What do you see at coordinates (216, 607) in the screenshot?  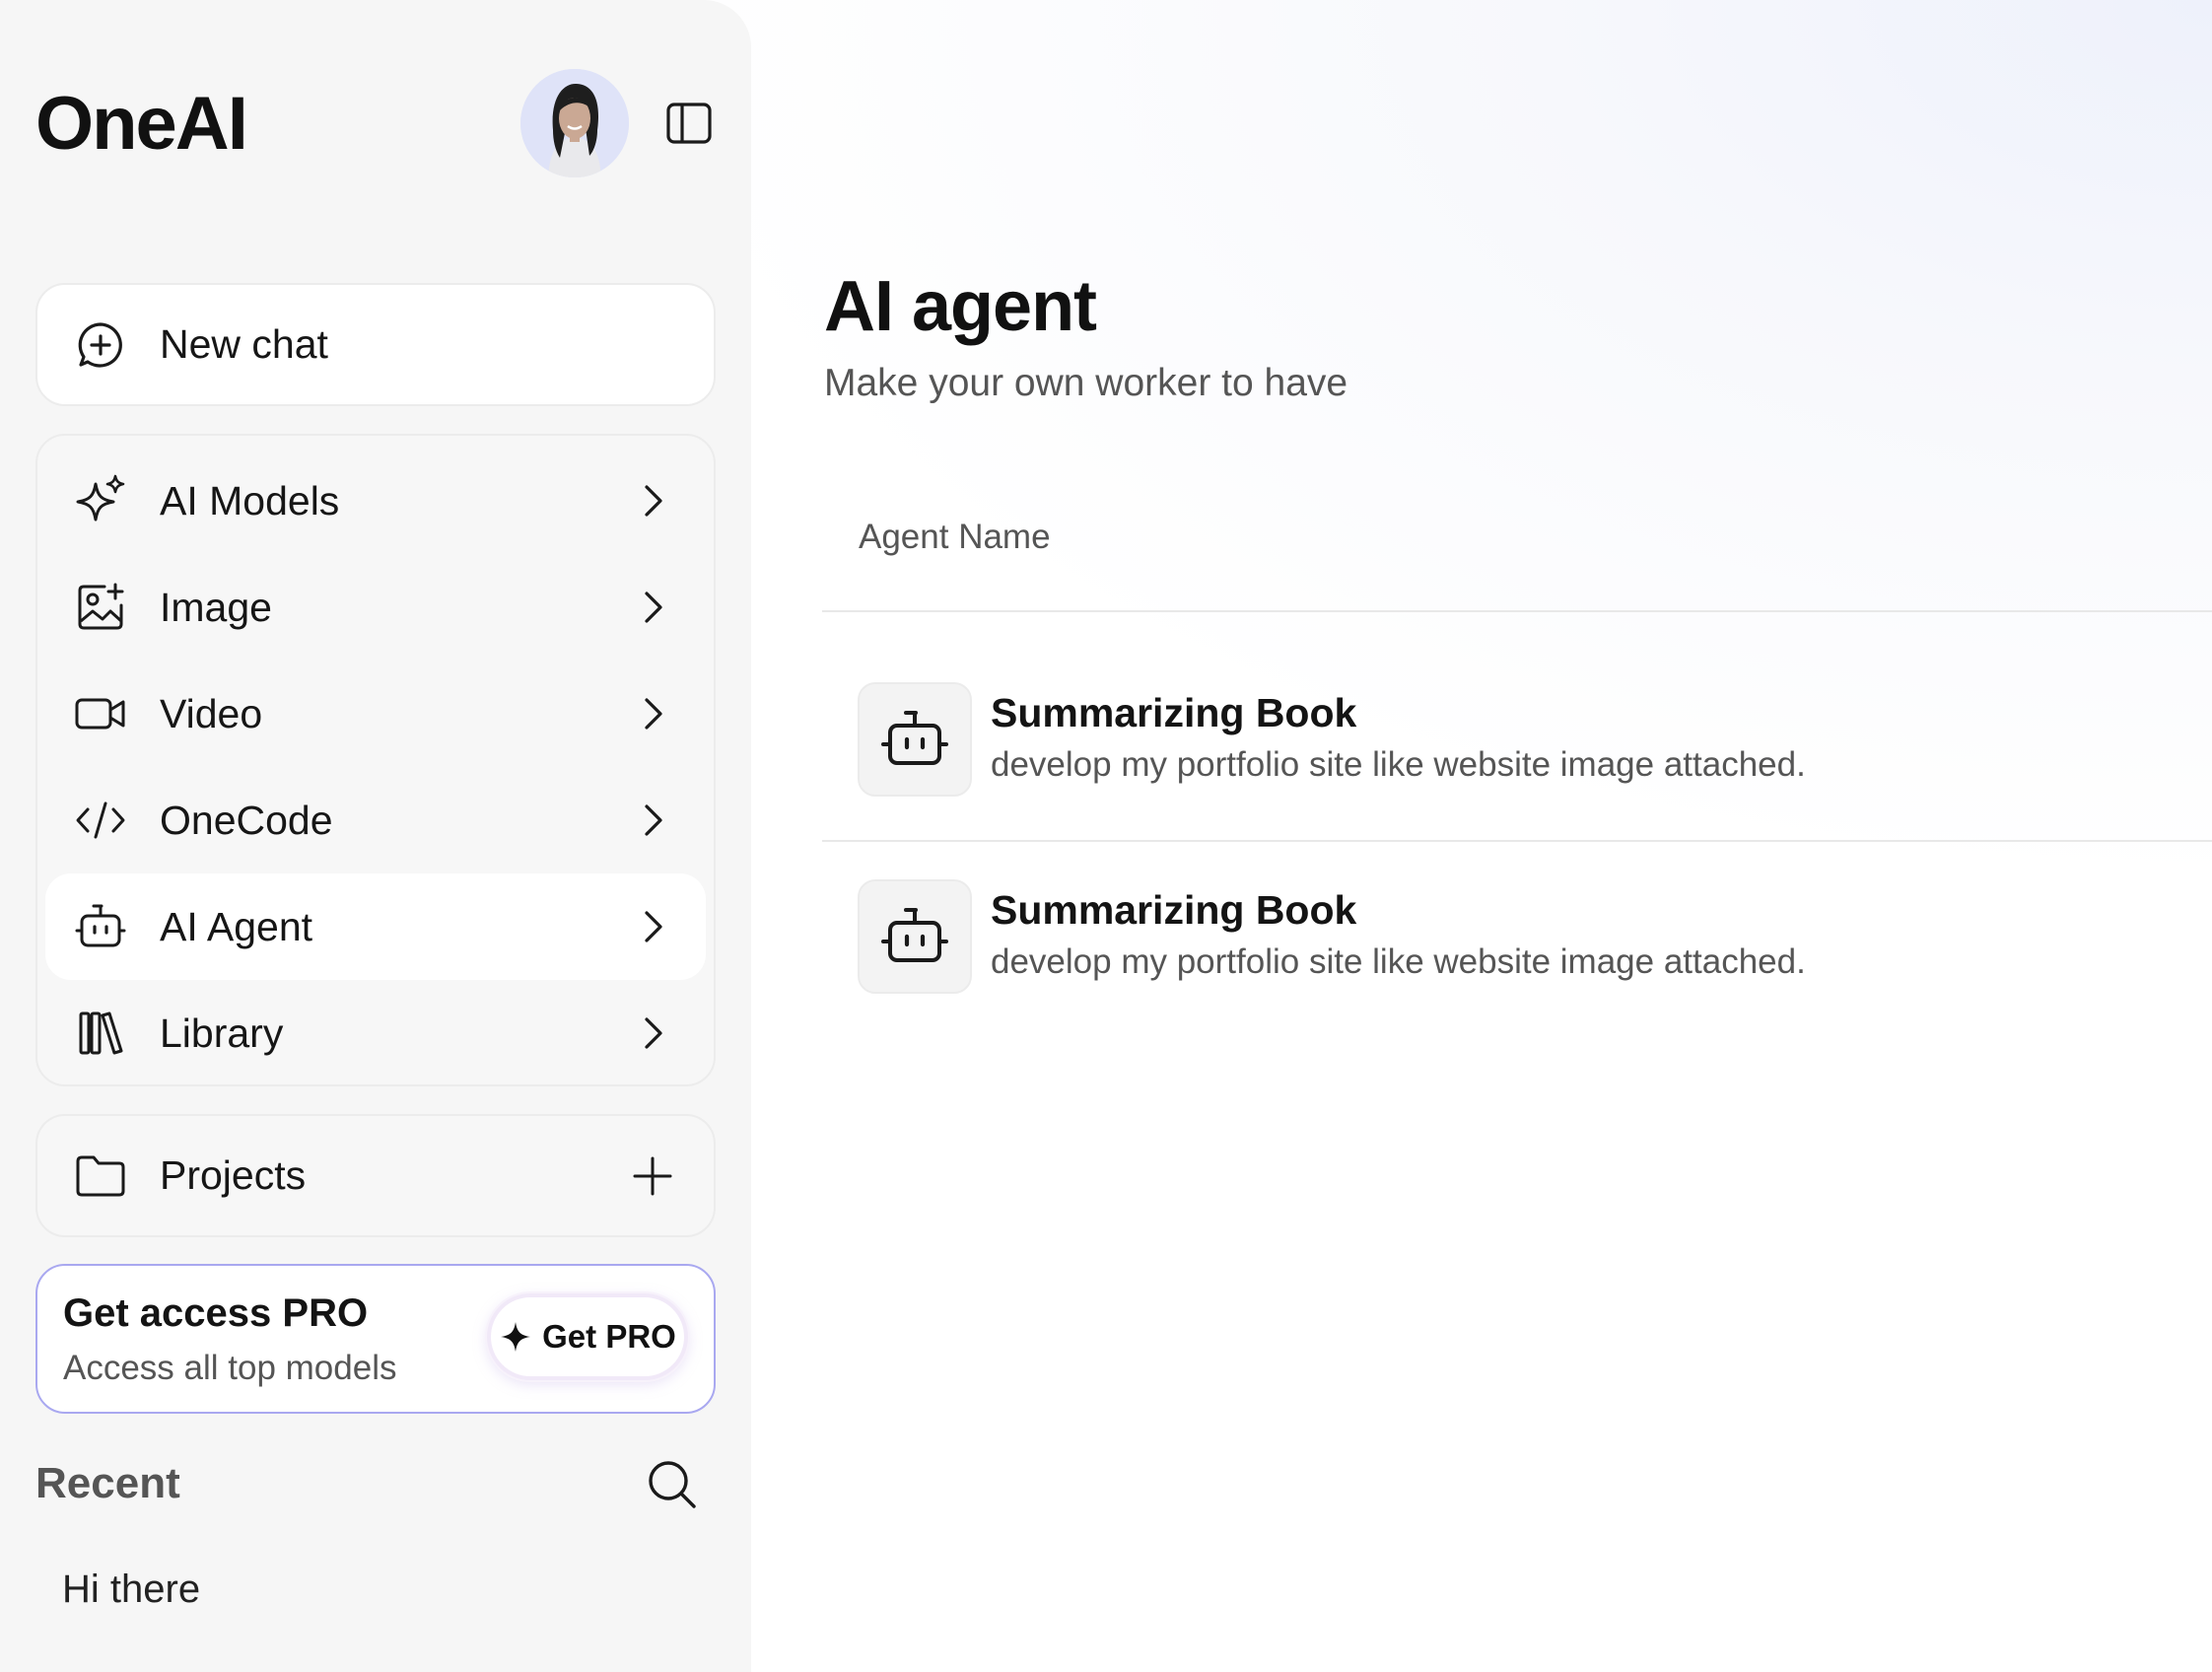 I see `menu-item-label: Image` at bounding box center [216, 607].